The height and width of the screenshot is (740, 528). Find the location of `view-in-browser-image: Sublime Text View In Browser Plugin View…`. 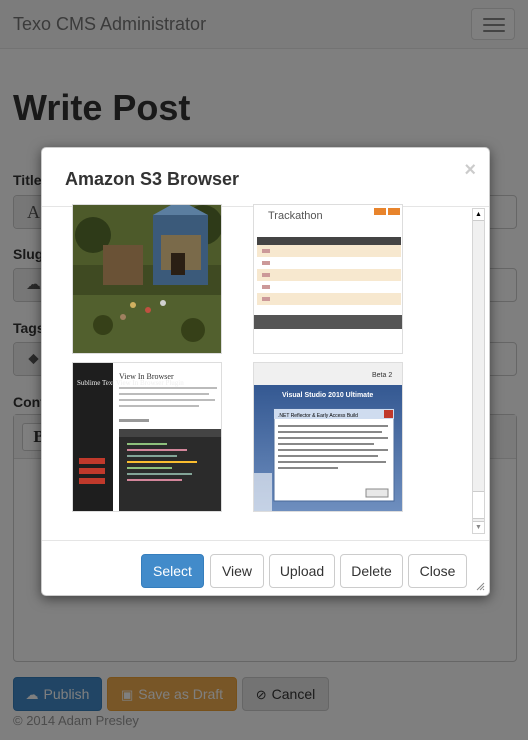

view-in-browser-image: Sublime Text View In Browser Plugin View… is located at coordinates (147, 437).